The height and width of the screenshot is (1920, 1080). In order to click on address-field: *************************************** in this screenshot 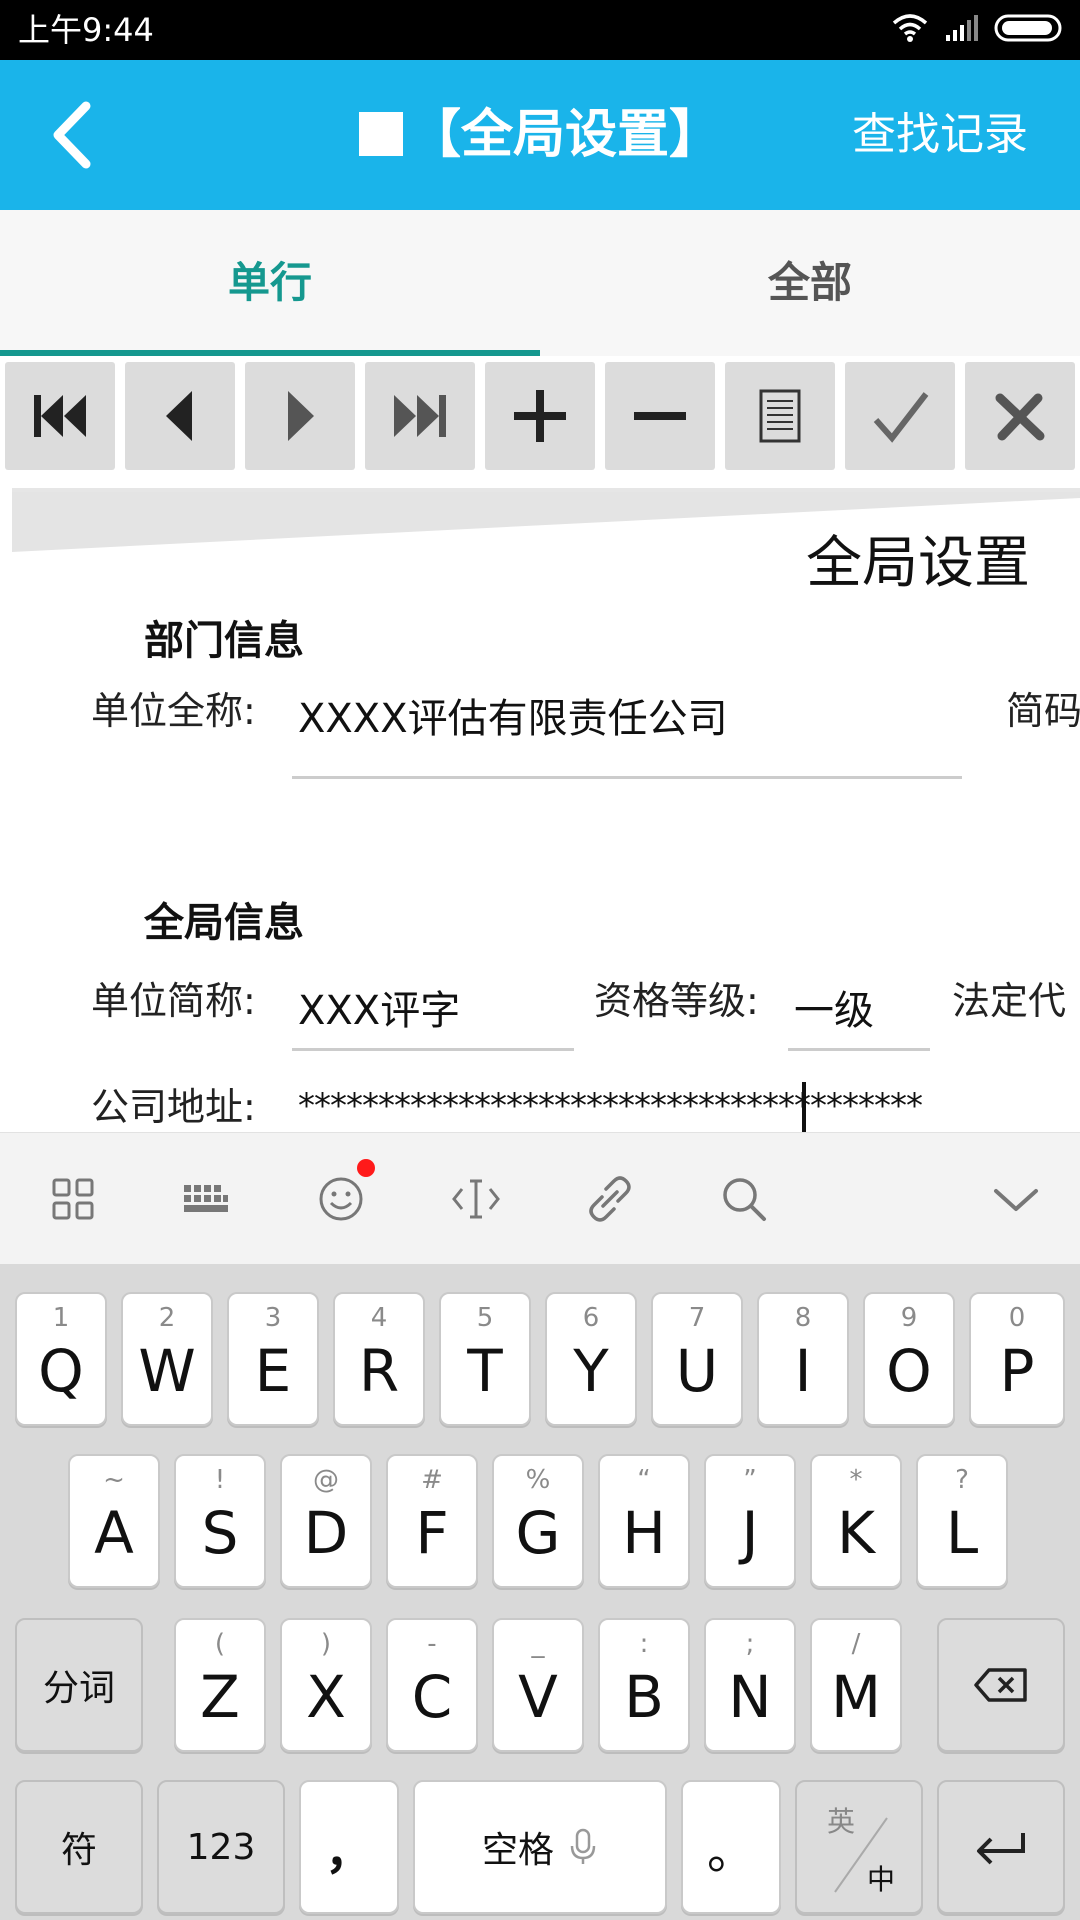, I will do `click(610, 1106)`.